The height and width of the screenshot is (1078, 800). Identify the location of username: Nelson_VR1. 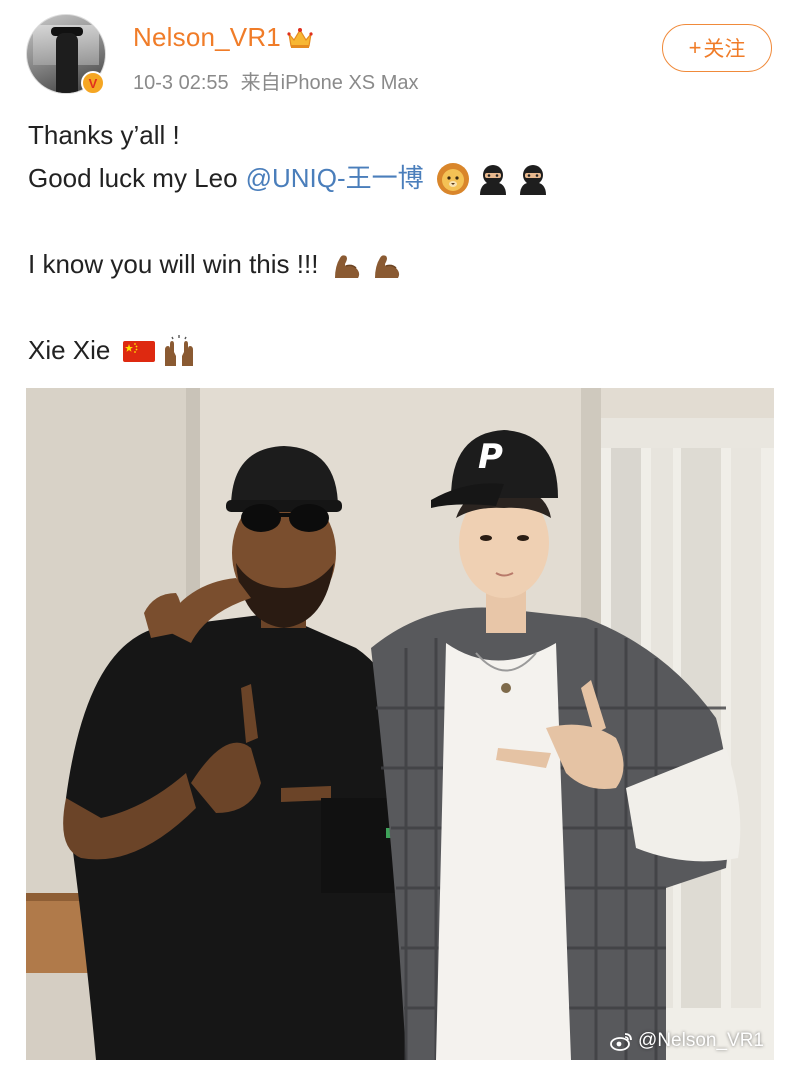
(223, 37).